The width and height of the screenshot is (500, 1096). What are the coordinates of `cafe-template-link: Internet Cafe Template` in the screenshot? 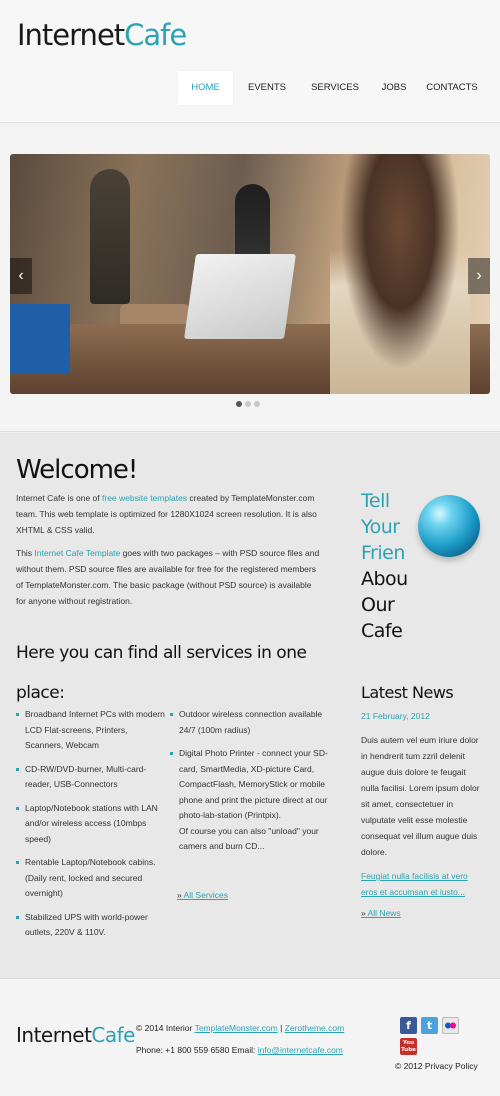 It's located at (77, 553).